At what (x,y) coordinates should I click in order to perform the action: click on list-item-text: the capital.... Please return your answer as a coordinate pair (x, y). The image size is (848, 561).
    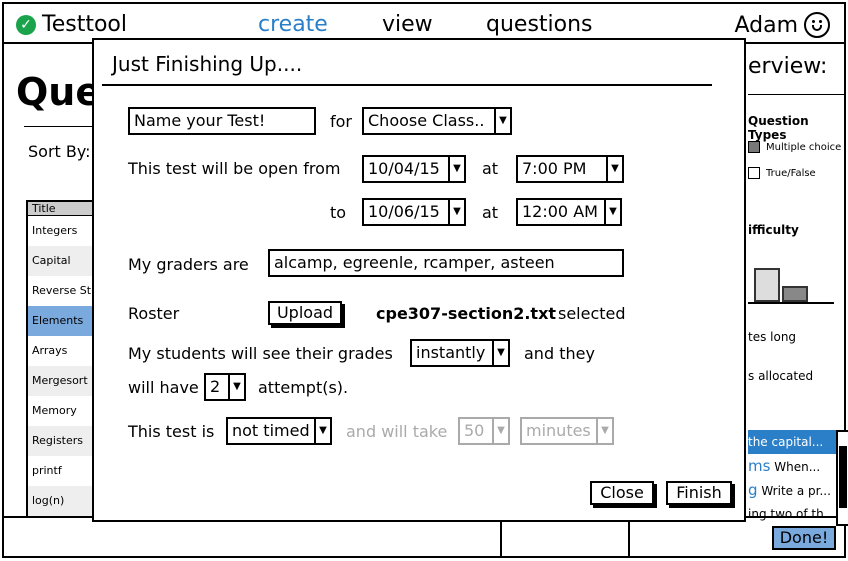
    Looking at the image, I should click on (786, 442).